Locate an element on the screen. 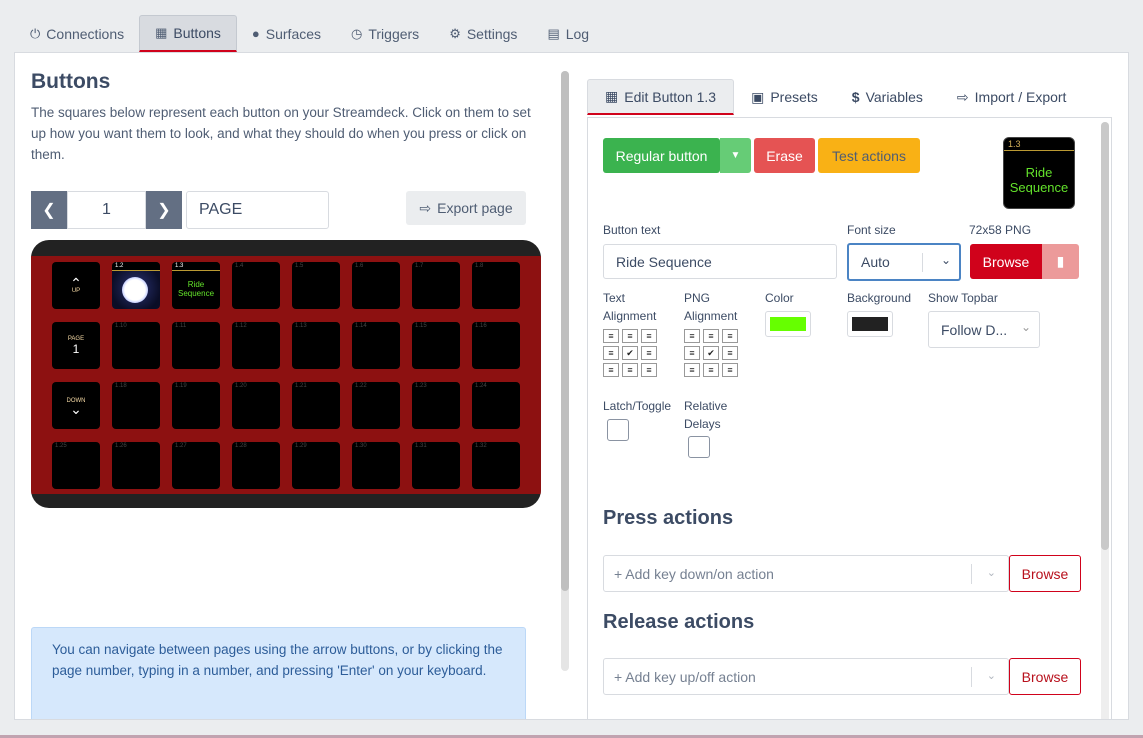 The height and width of the screenshot is (738, 1143). key-1-15: 1.15 is located at coordinates (436, 345).